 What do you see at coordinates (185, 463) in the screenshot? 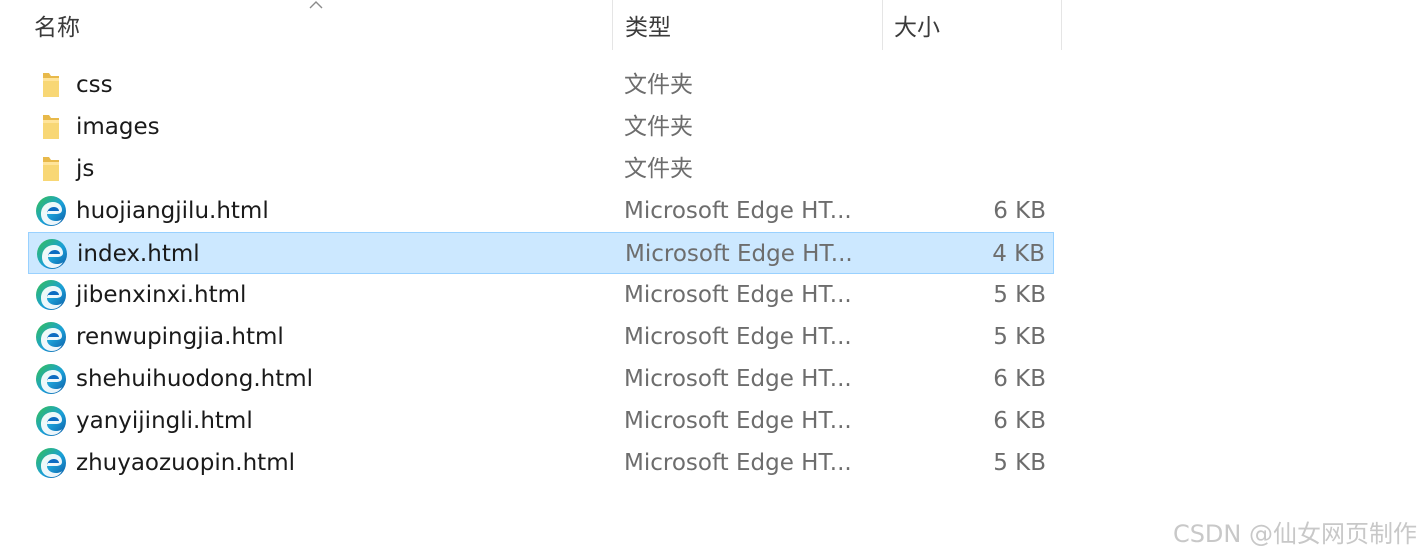
I see `file-name: zhuyaozuopin.html` at bounding box center [185, 463].